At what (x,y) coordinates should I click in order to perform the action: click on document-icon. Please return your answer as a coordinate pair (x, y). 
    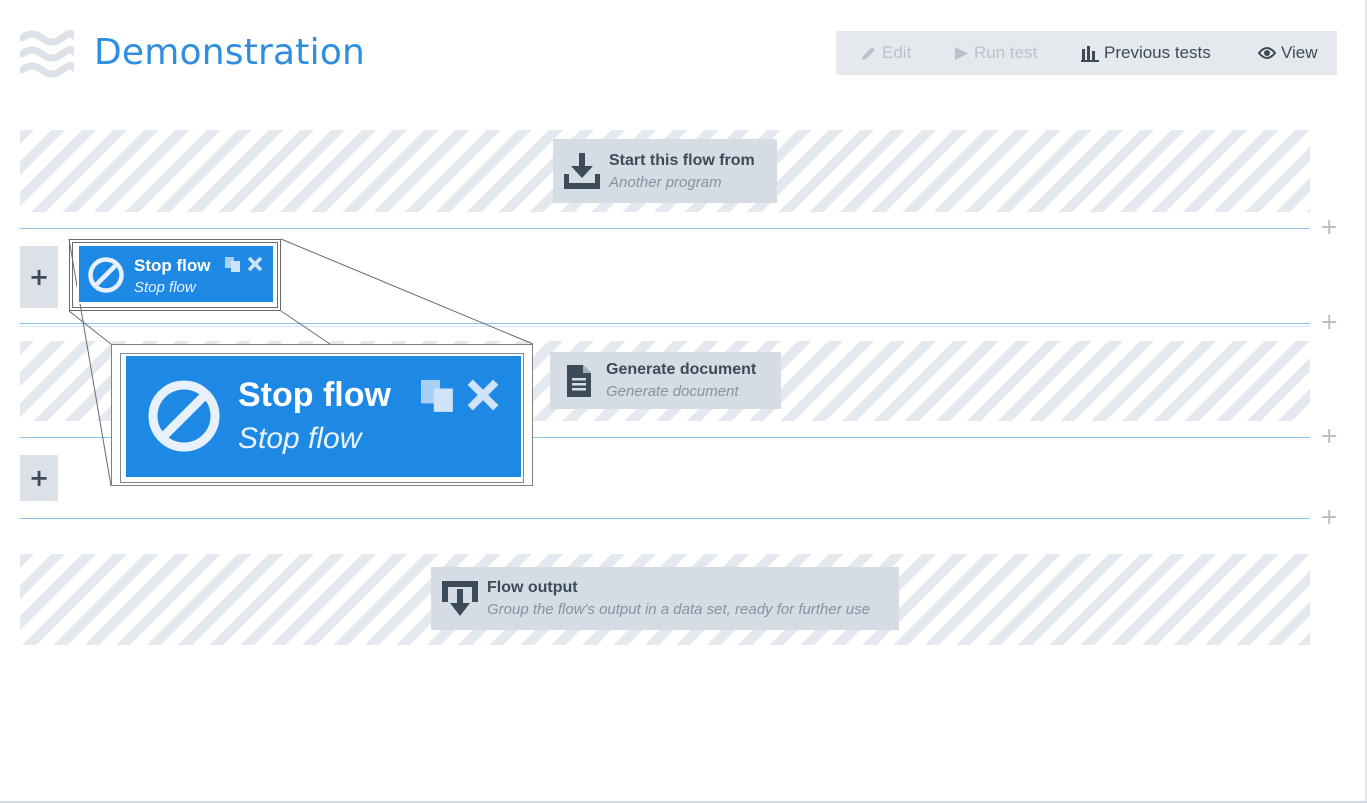
    Looking at the image, I should click on (579, 381).